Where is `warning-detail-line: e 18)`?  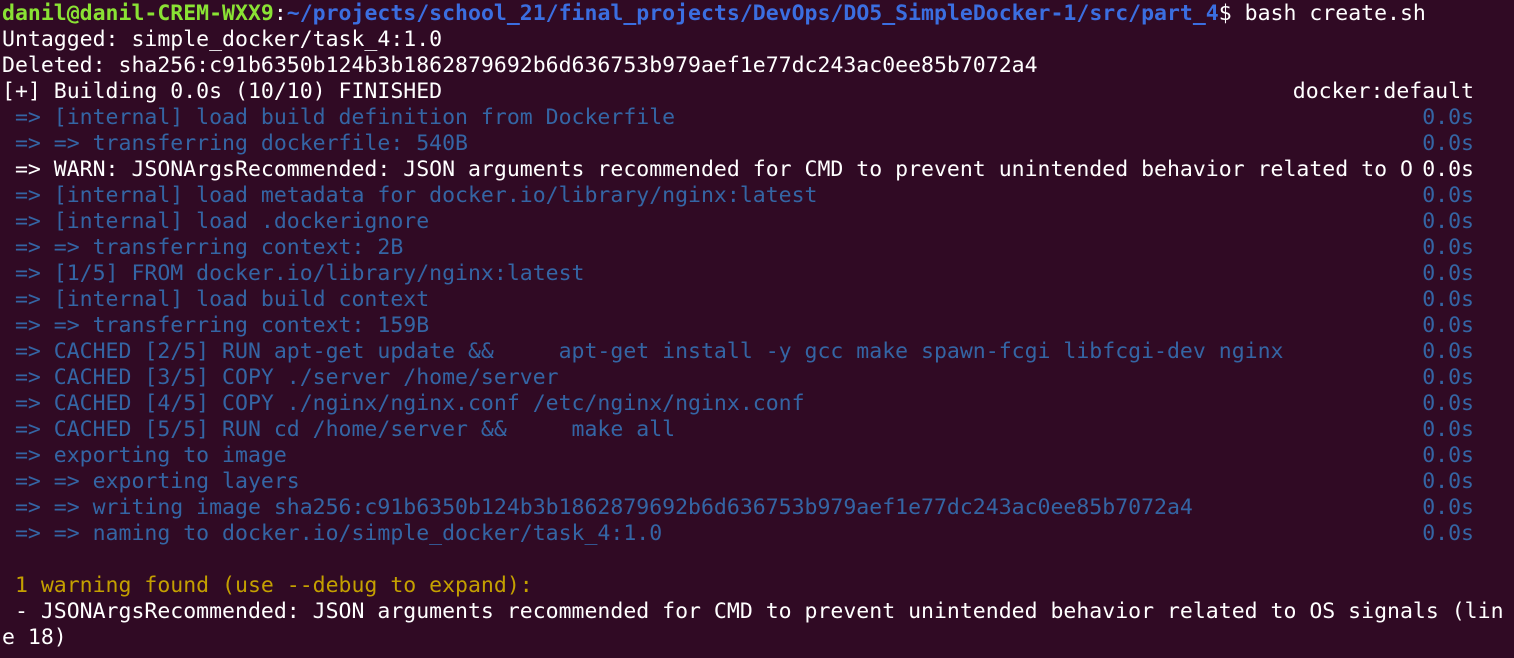 warning-detail-line: e 18) is located at coordinates (34, 637).